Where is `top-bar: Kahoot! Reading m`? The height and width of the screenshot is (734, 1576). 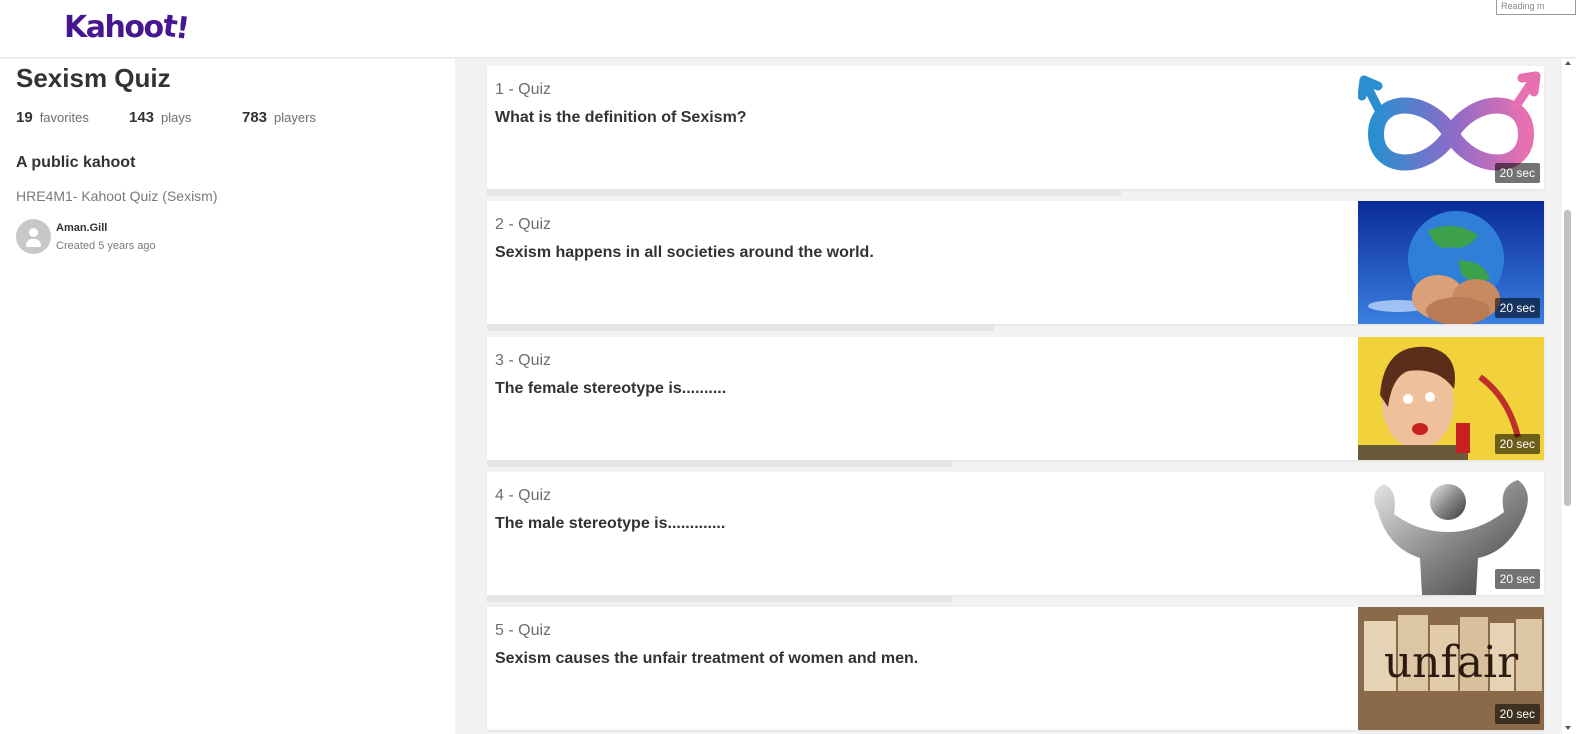 top-bar: Kahoot! Reading m is located at coordinates (788, 29).